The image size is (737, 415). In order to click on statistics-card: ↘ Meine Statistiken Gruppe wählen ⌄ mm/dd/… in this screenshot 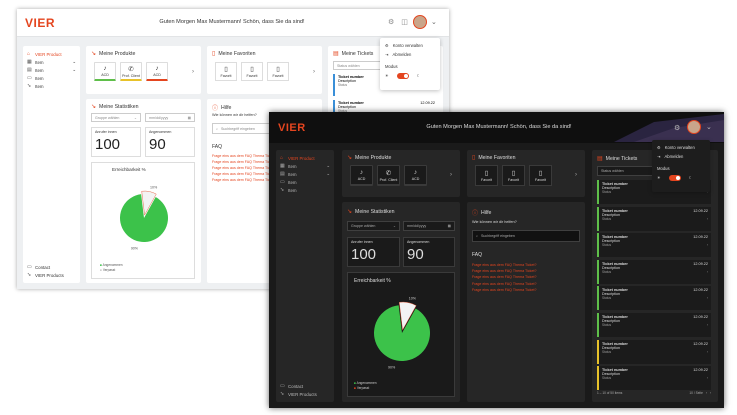, I will do `click(401, 302)`.